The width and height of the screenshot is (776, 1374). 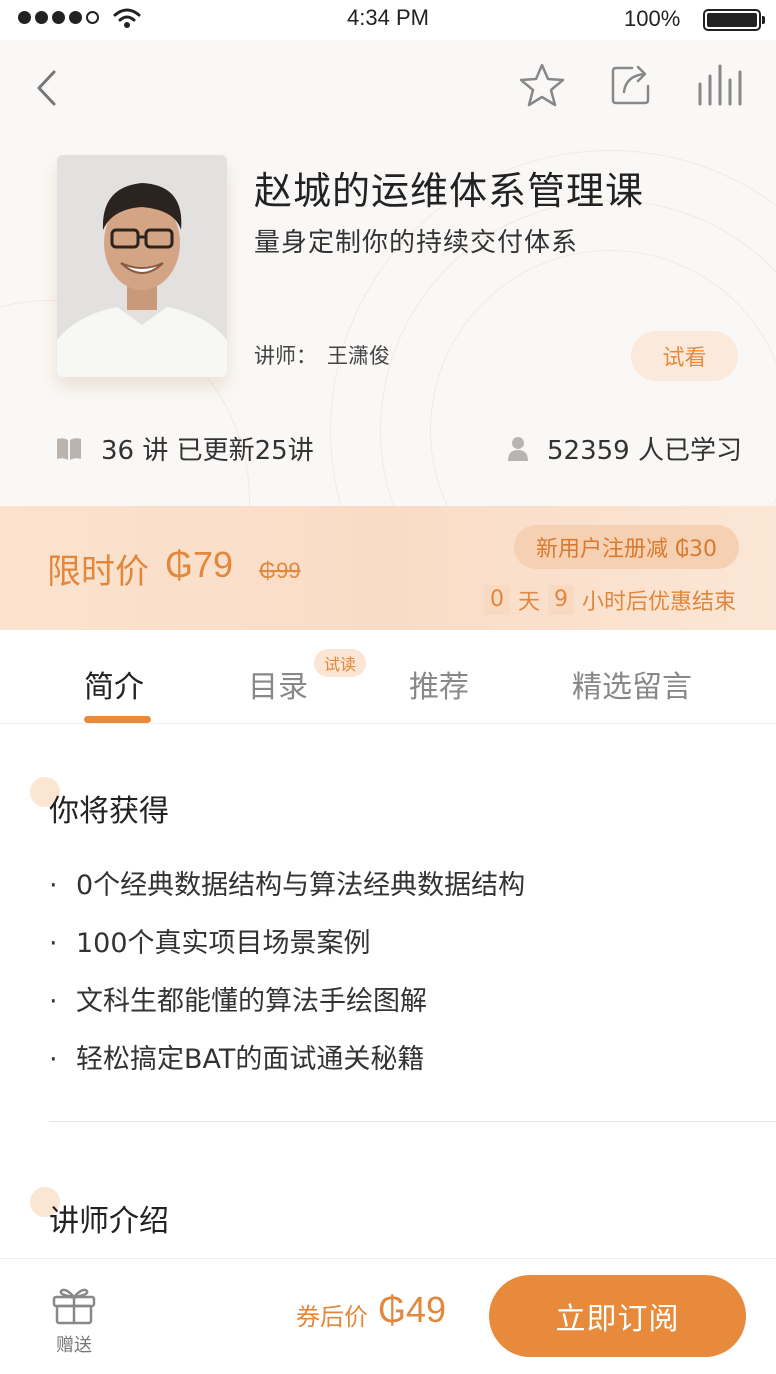 What do you see at coordinates (388, 568) in the screenshot?
I see `price-band: 限时价 ₲79 ₲99 新用户注册减 ₲30 0 天 9 小时后优惠结束` at bounding box center [388, 568].